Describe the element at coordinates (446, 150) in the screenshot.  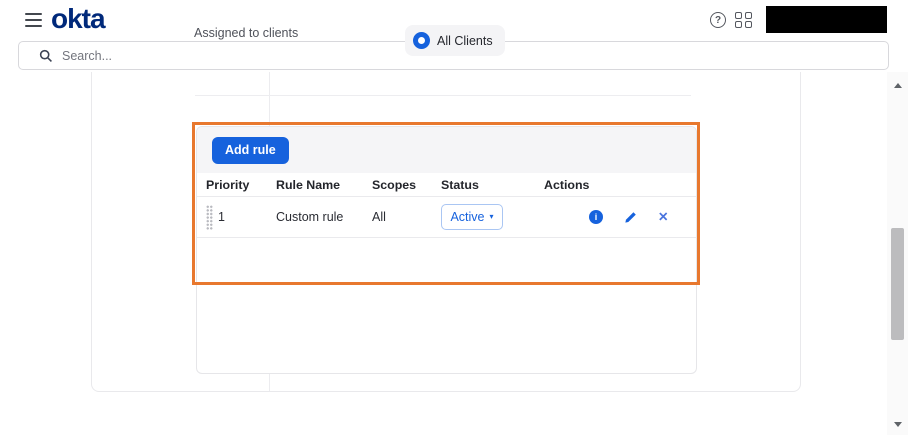
I see `rules-toolbar: Add rule` at that location.